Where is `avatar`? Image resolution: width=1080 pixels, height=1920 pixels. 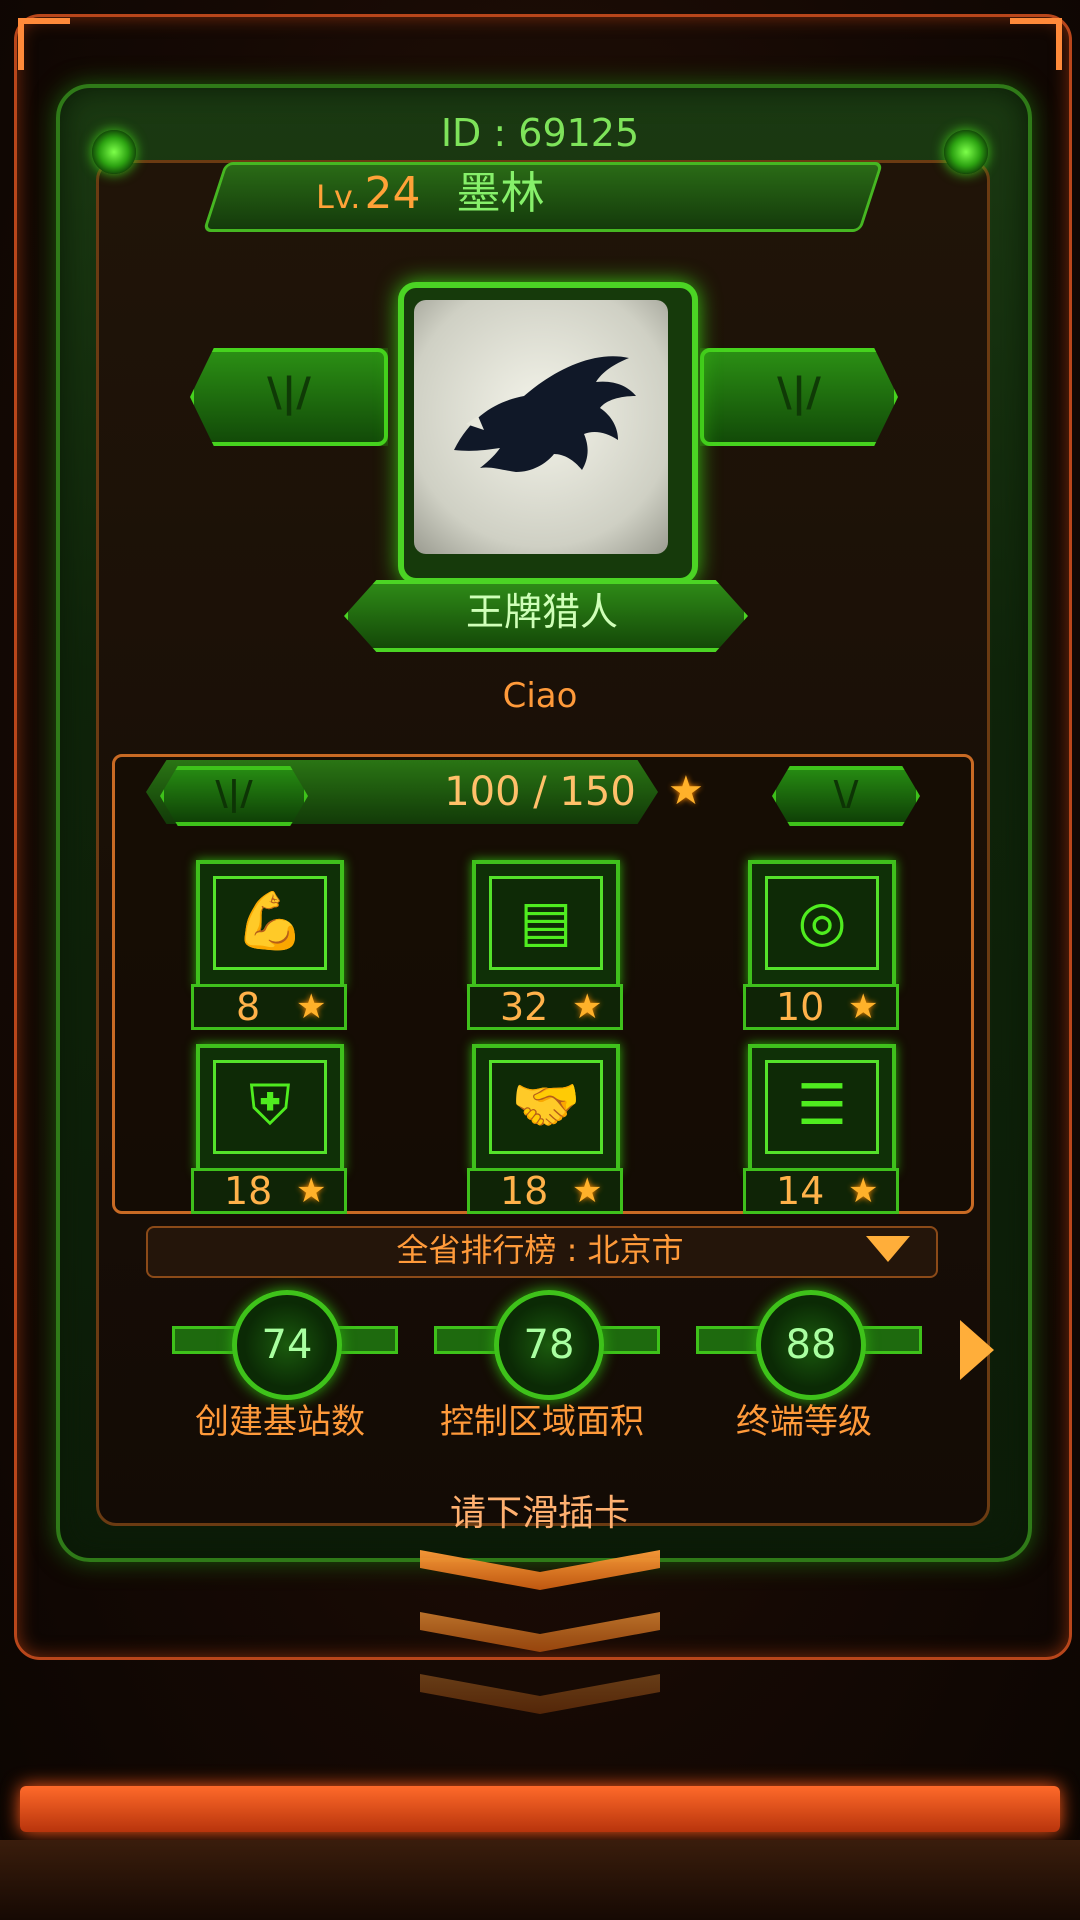
avatar is located at coordinates (541, 427).